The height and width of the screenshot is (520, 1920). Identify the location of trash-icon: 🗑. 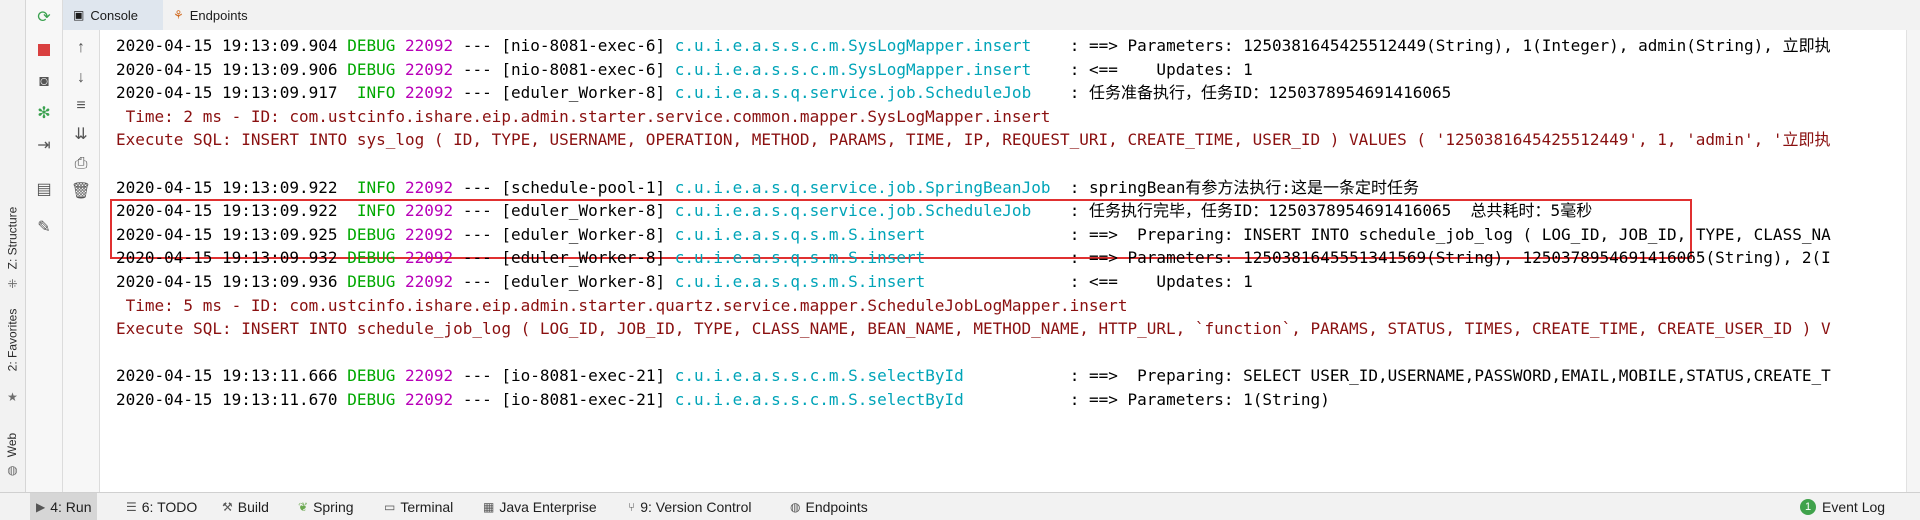
(81, 192).